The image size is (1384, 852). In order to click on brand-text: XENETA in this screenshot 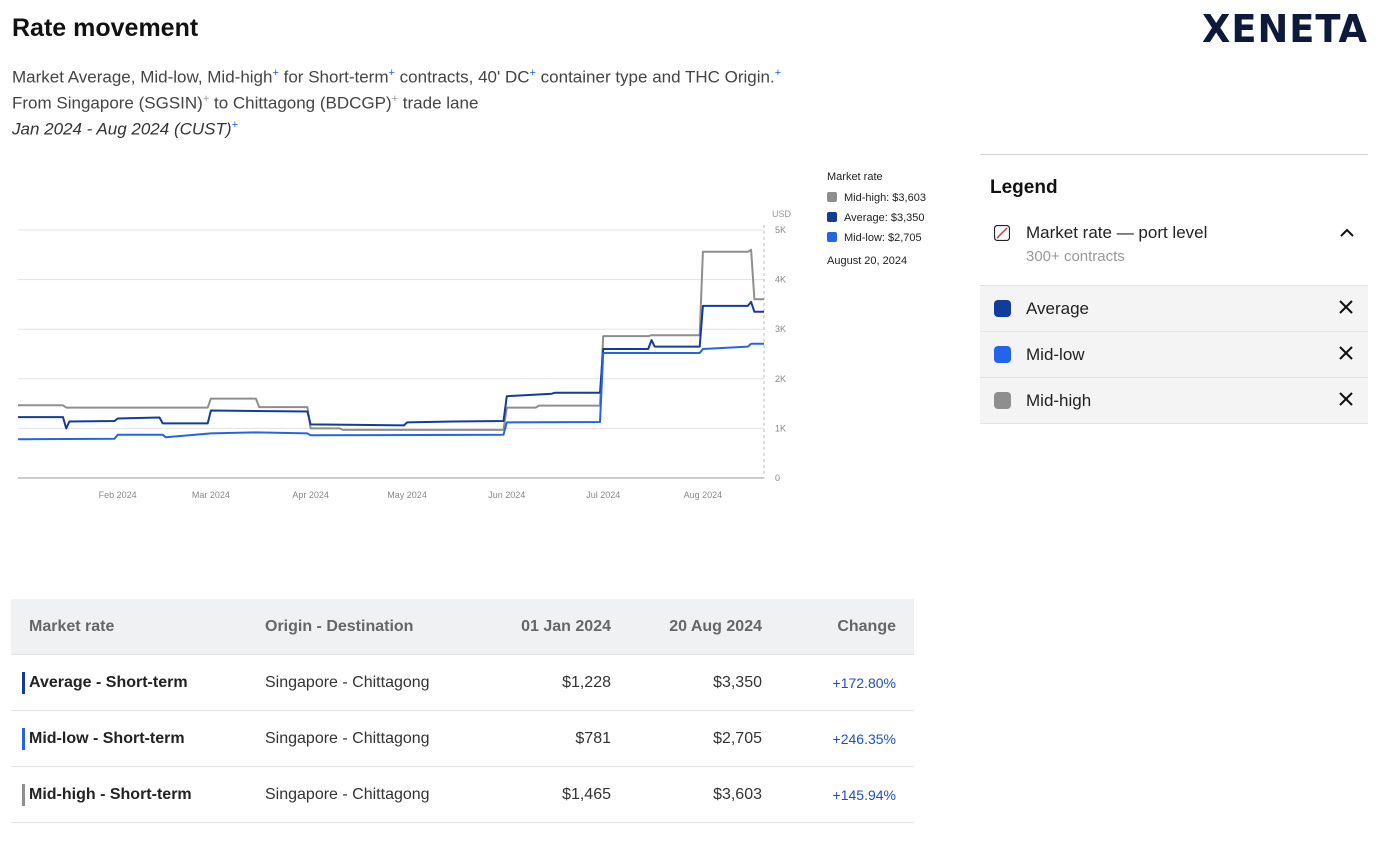, I will do `click(1285, 27)`.